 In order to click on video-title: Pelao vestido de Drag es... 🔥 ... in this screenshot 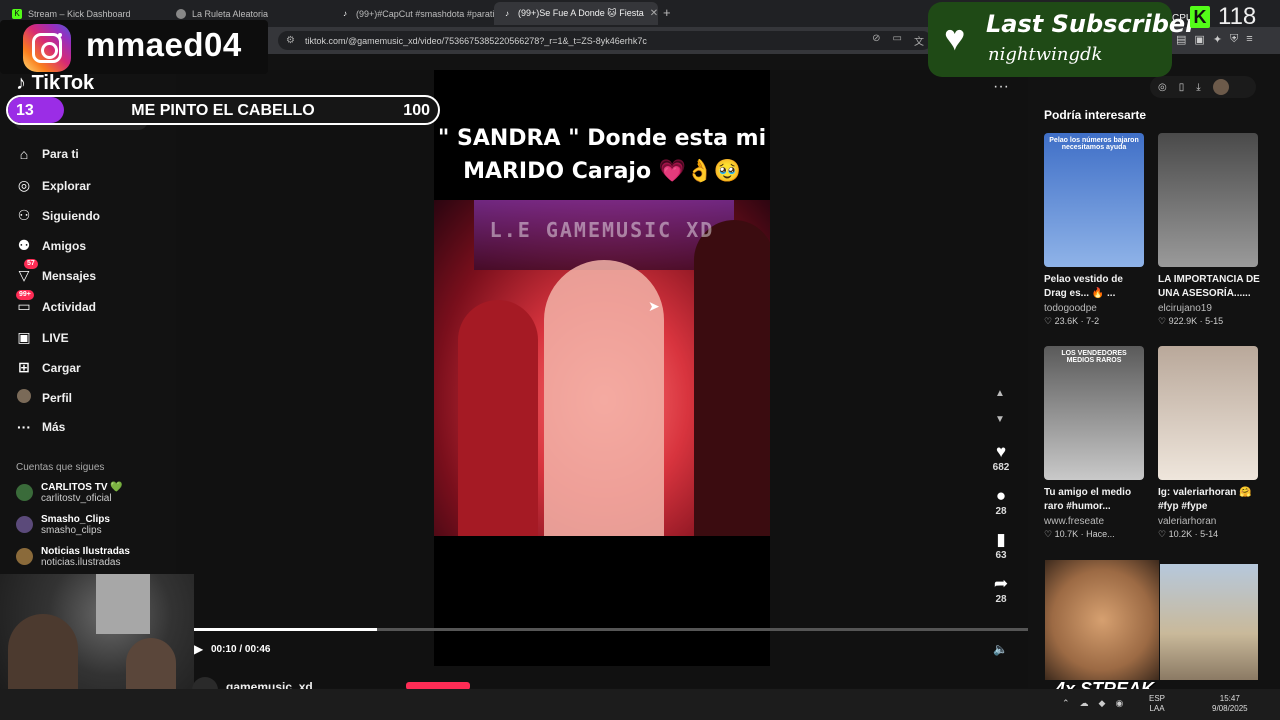, I will do `click(1083, 286)`.